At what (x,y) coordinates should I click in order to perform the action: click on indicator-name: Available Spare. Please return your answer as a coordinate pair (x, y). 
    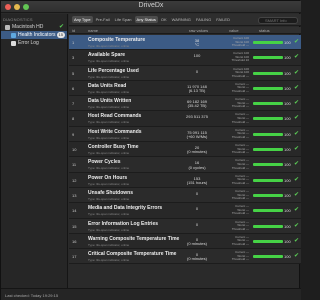
    Looking at the image, I should click on (107, 55).